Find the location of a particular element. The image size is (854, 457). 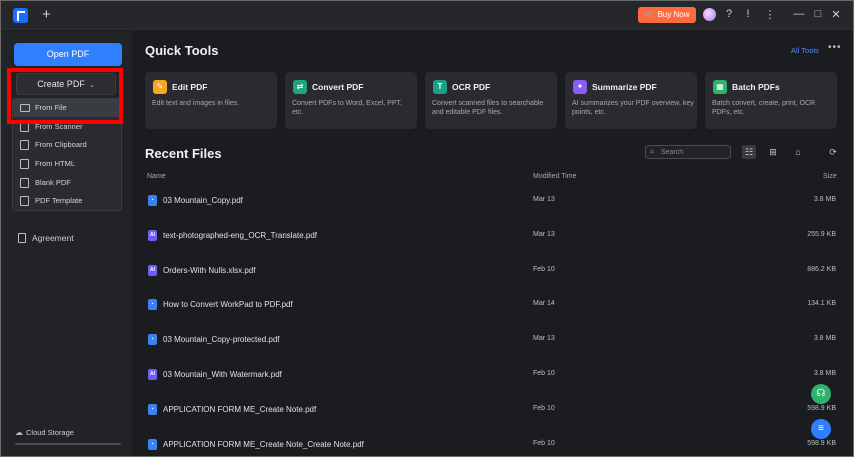

search-box: ⌕ is located at coordinates (688, 152).